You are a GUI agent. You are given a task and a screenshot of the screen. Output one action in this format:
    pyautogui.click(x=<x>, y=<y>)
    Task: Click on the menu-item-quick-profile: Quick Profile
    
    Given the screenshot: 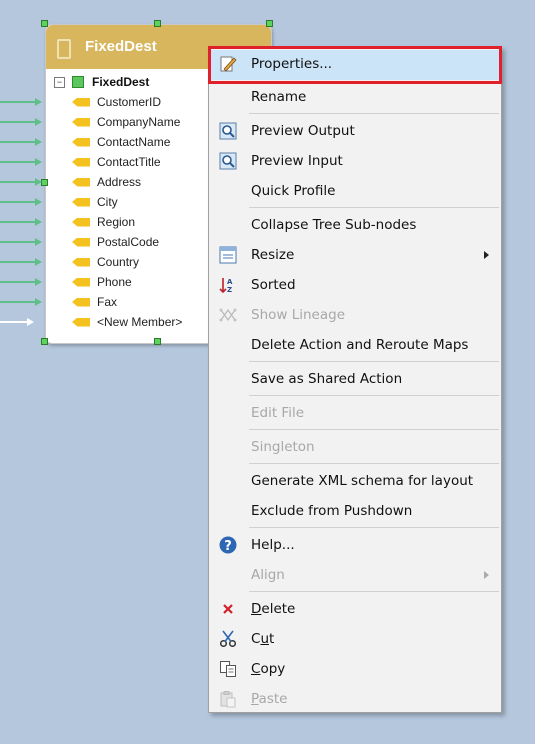 What is the action you would take?
    pyautogui.click(x=355, y=191)
    